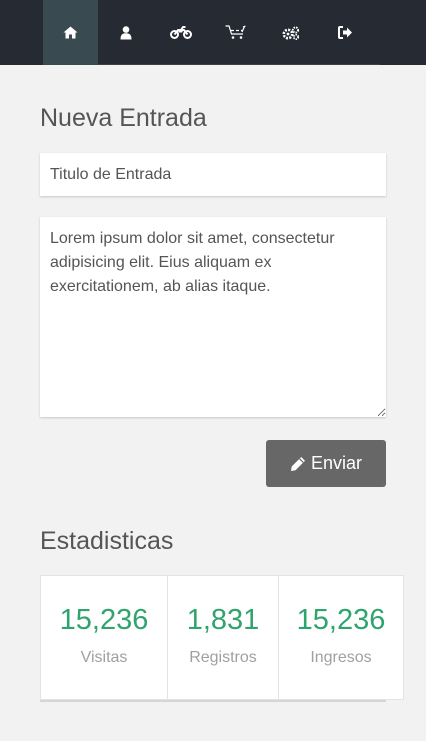  I want to click on nav-menu, so click(208, 32).